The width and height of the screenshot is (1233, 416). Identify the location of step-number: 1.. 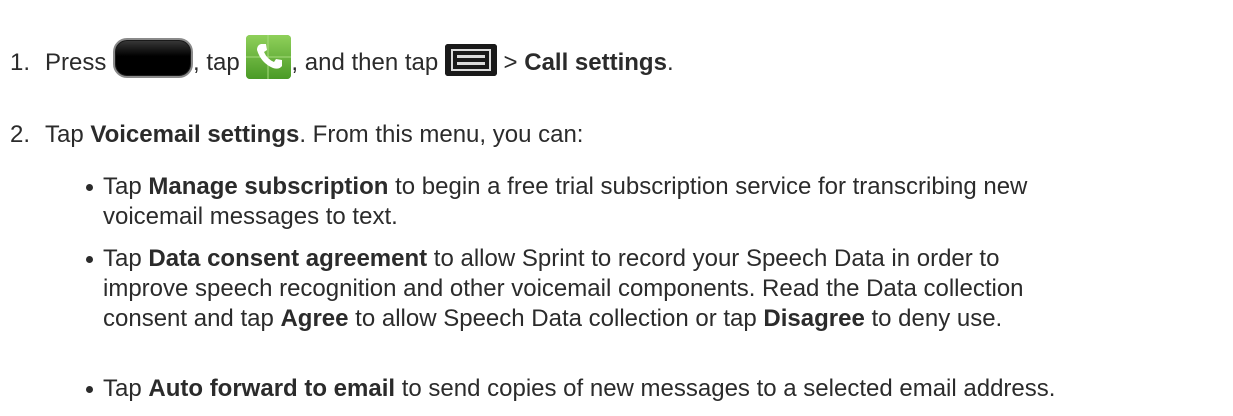
(20, 62).